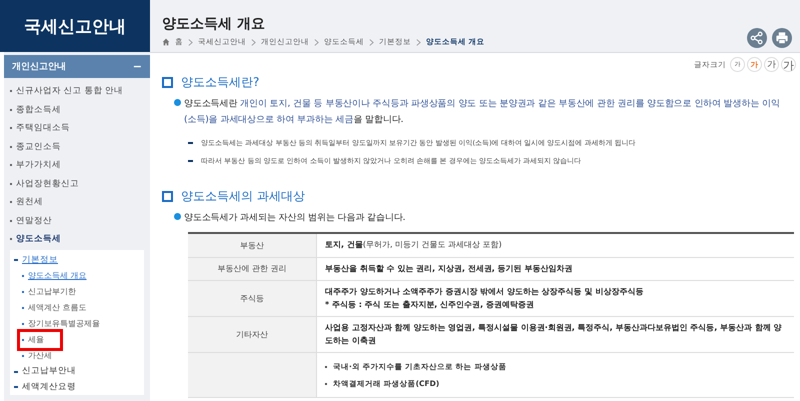 This screenshot has height=401, width=800. What do you see at coordinates (414, 245) in the screenshot?
I see `table-cell-text: 토지, 건물(무허가, 미등기 건물도 과세대상 포함)` at bounding box center [414, 245].